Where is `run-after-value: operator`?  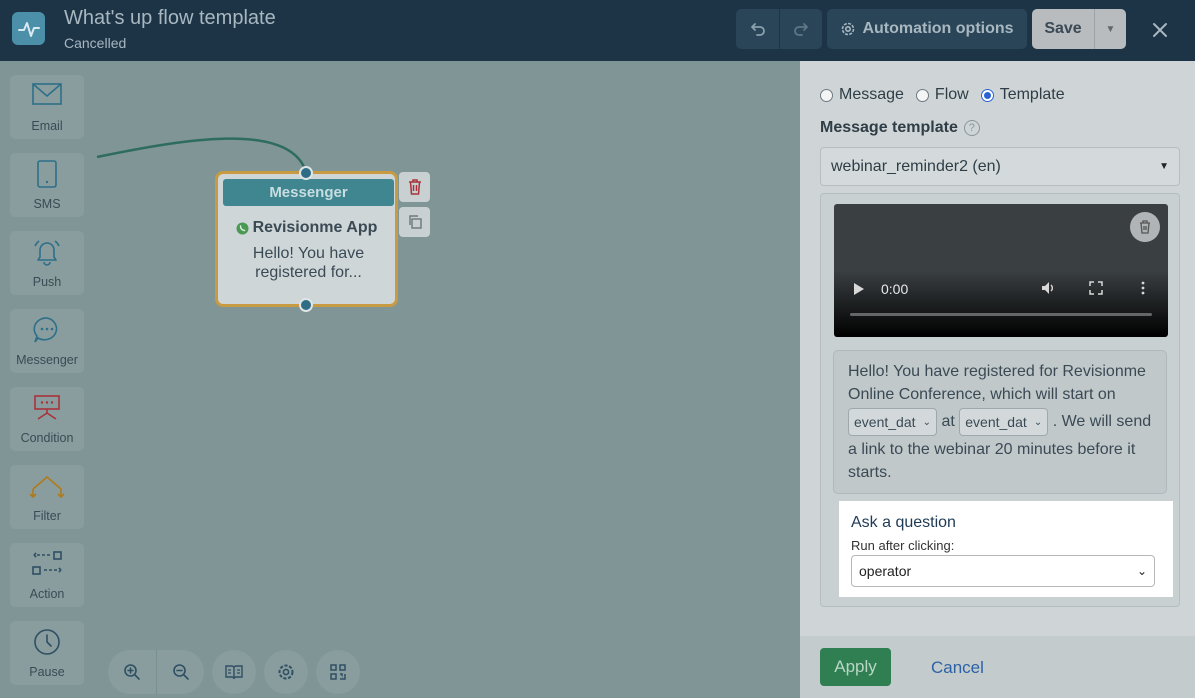 run-after-value: operator is located at coordinates (885, 571).